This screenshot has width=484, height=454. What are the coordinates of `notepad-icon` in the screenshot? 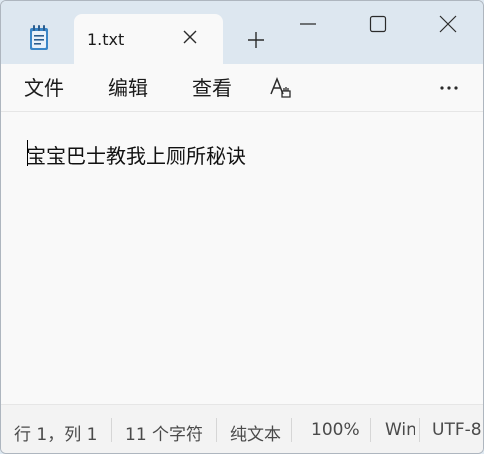 It's located at (39, 37).